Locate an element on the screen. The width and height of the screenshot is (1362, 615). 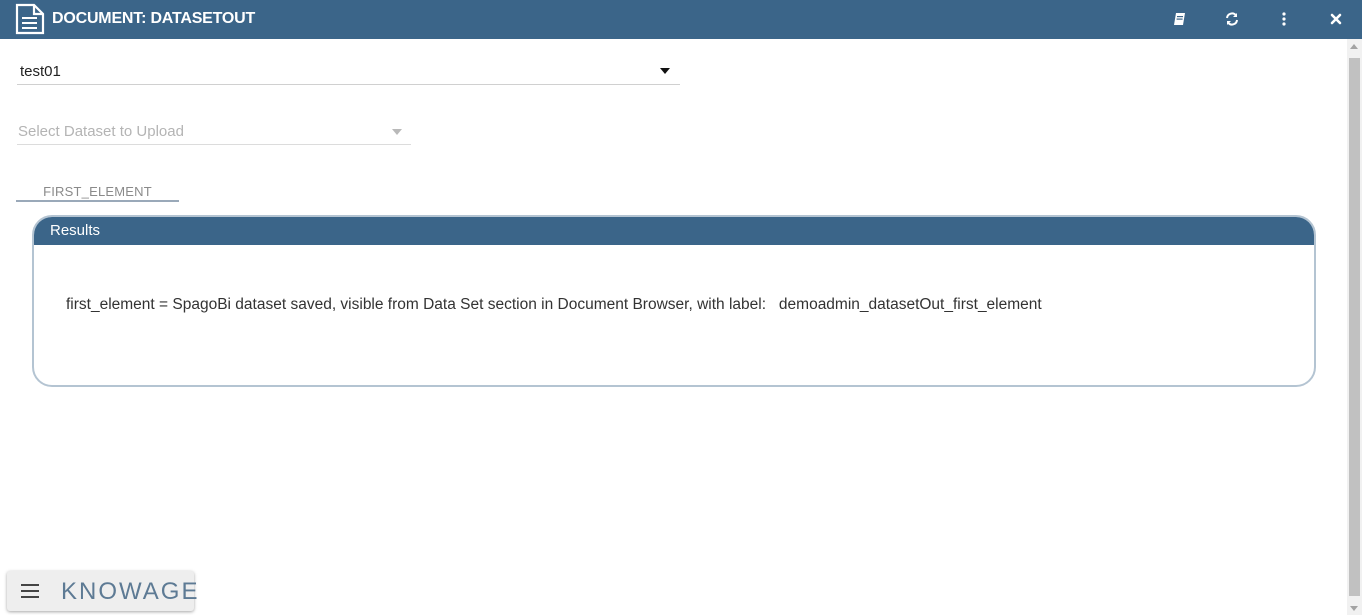
tab-label: FIRST_ELEMENT is located at coordinates (97, 191).